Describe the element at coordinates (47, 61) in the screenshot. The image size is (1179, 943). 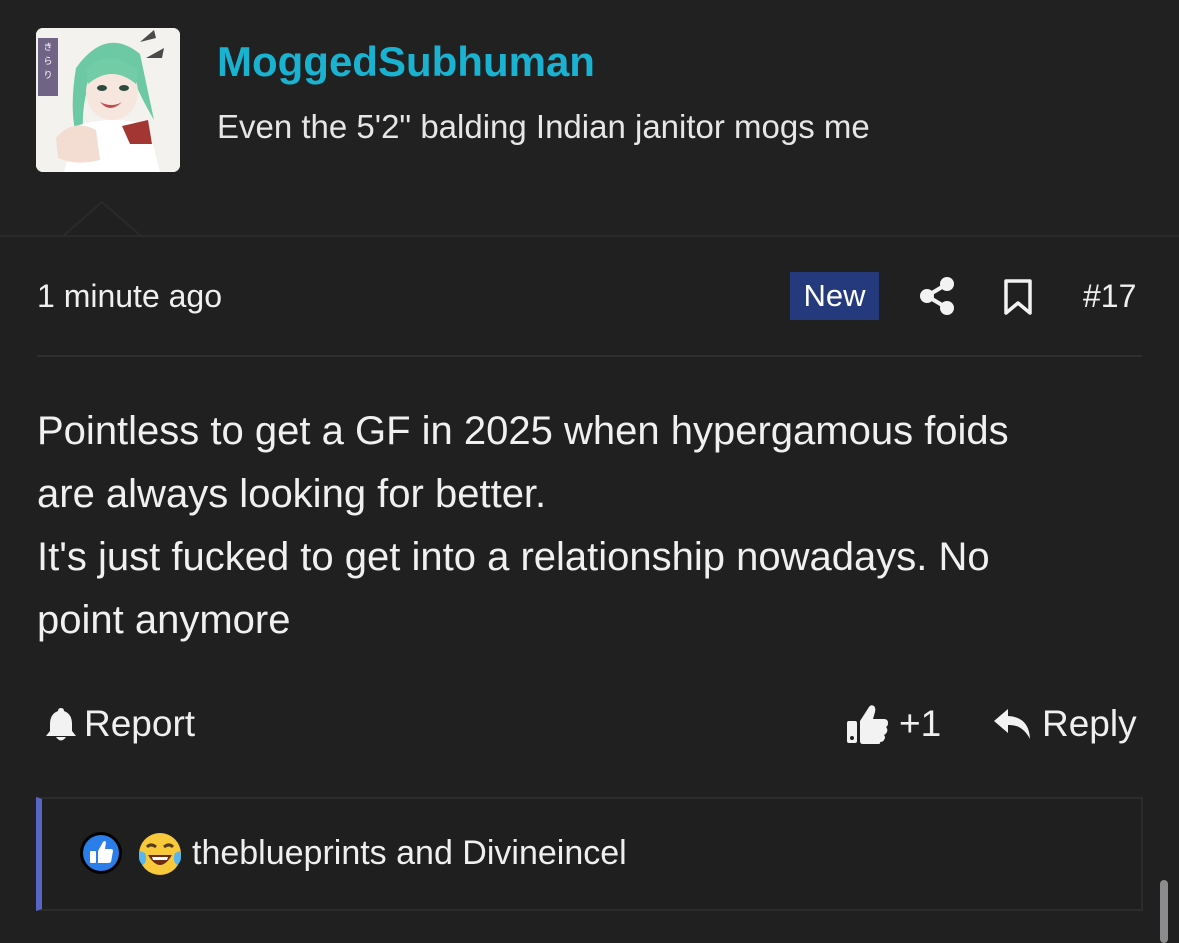
I see `svg-text: ら` at that location.